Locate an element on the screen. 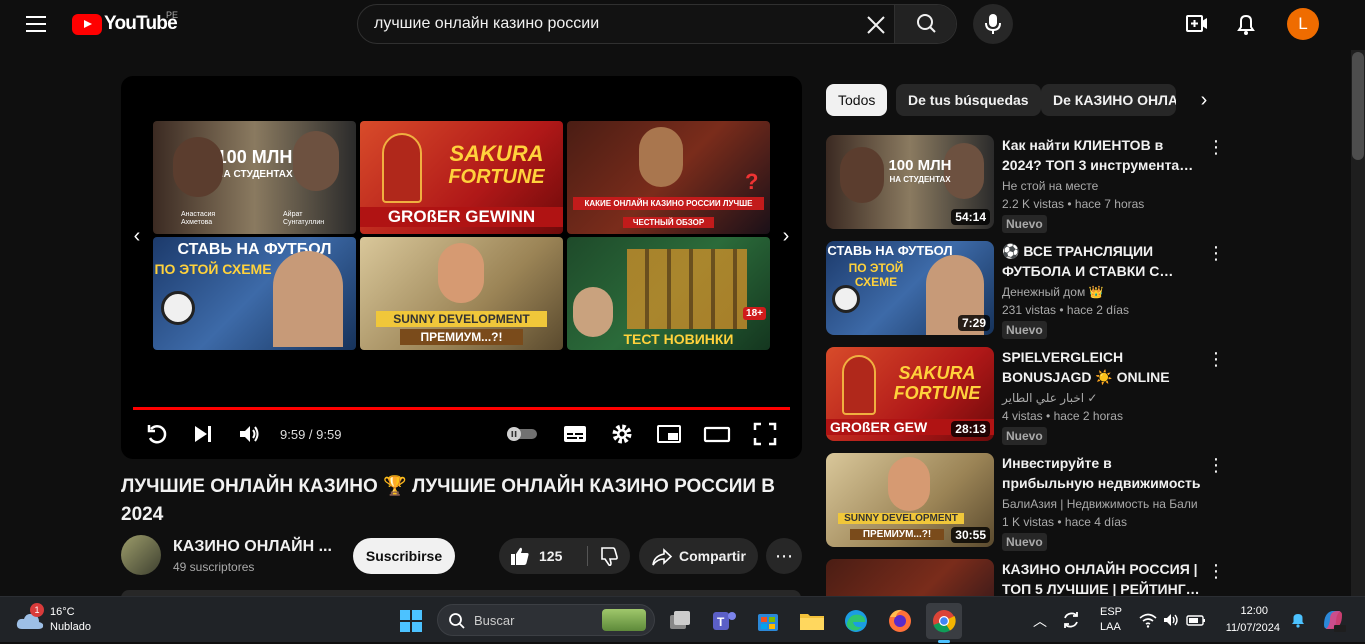 The image size is (1365, 644). notification-bell-icon is located at coordinates (1298, 620).